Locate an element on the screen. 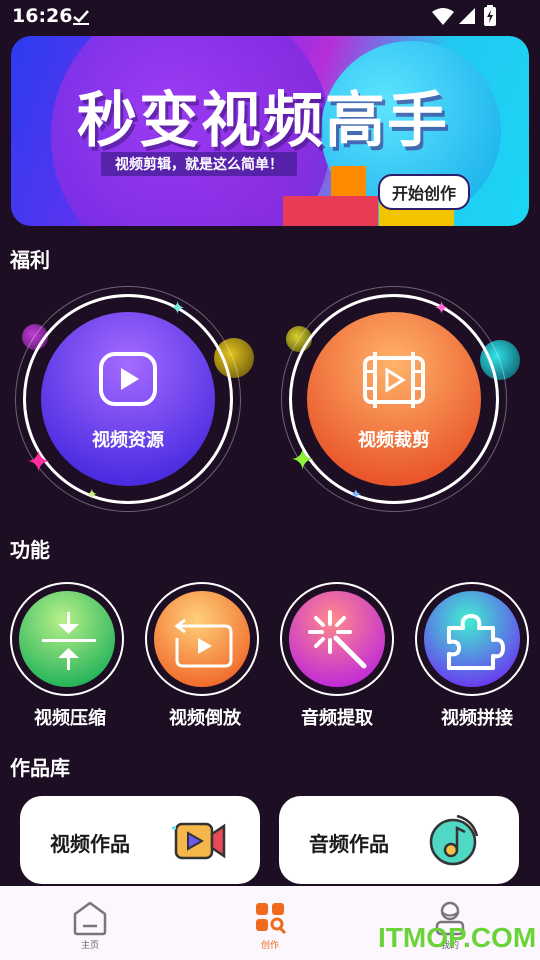 The image size is (540, 960). watermark: ITMOP.COM is located at coordinates (457, 937).